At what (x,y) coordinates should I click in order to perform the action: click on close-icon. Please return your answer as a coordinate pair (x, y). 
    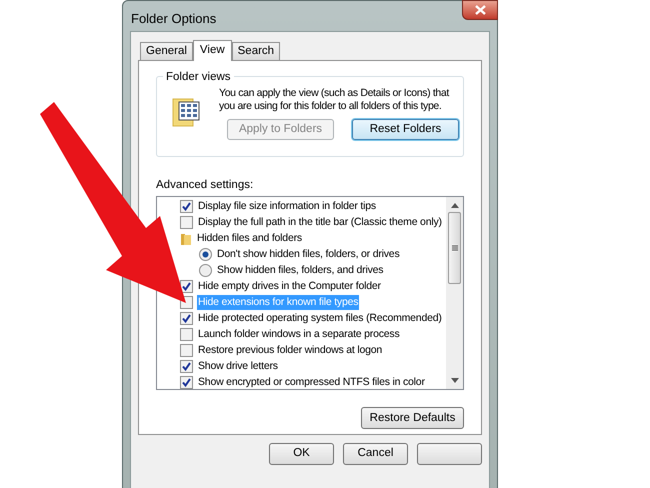
    Looking at the image, I should click on (480, 10).